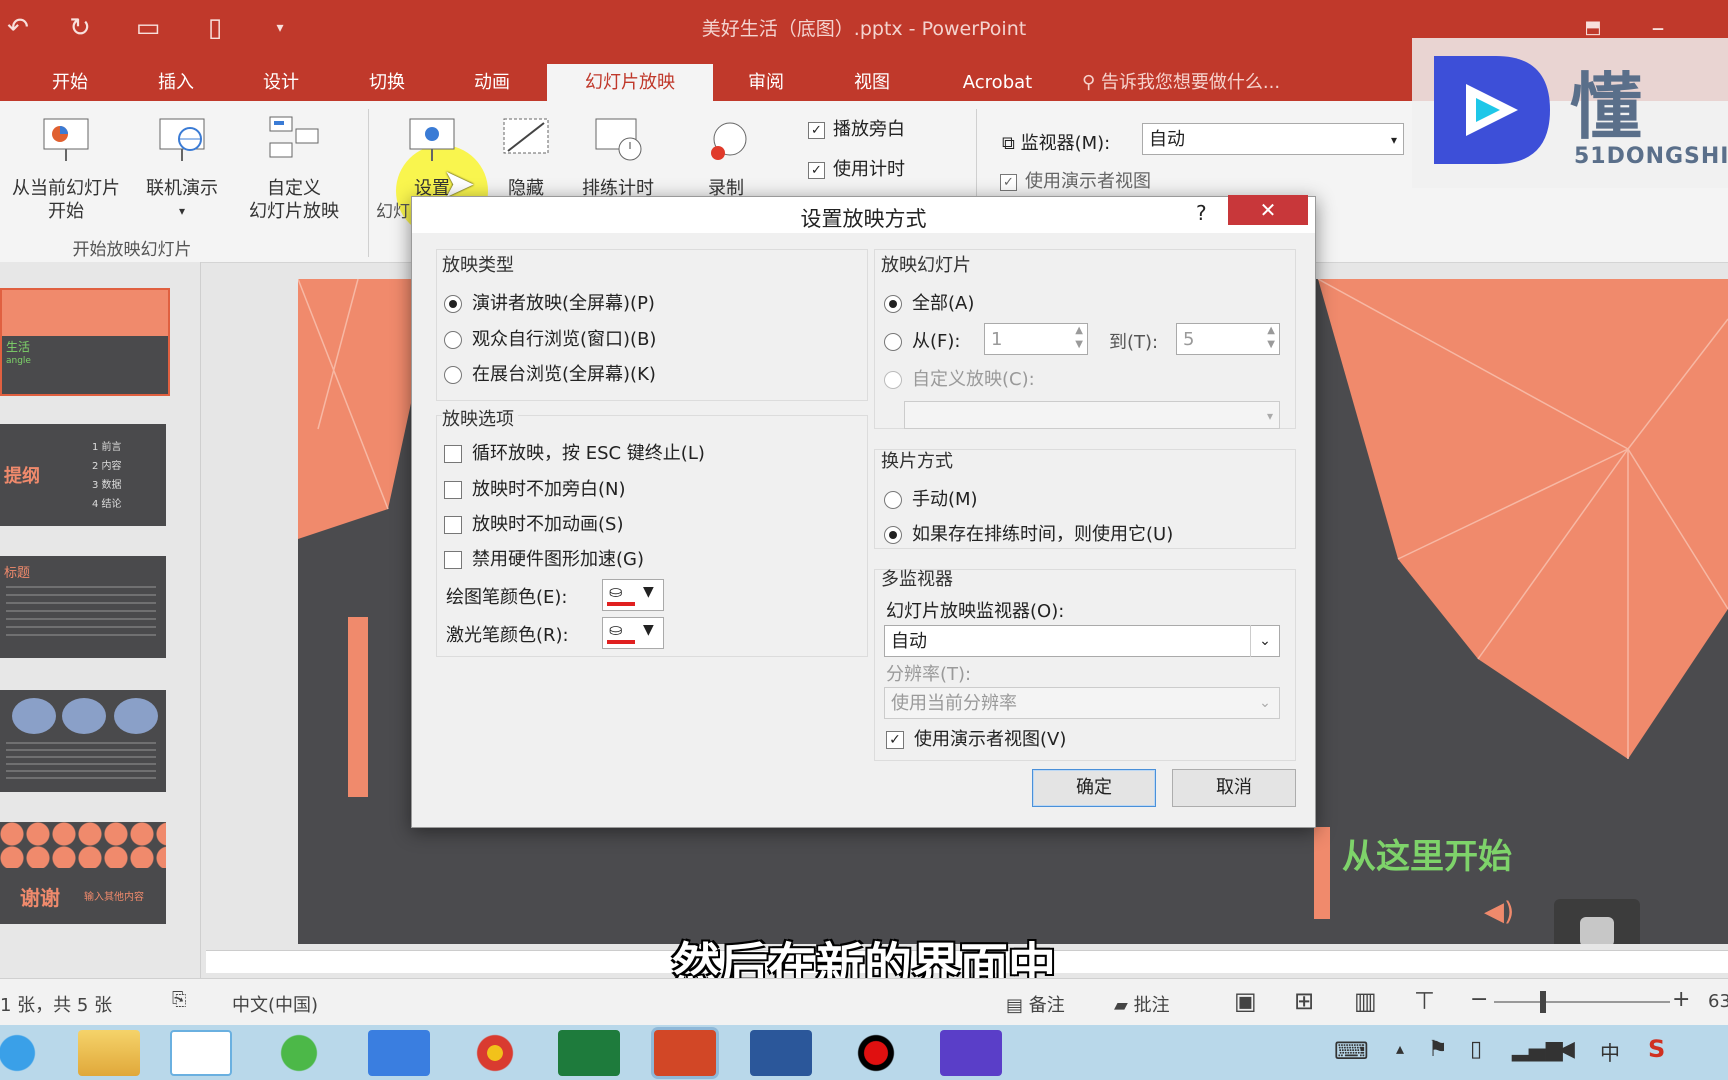 The image size is (1728, 1080). What do you see at coordinates (618, 157) in the screenshot?
I see `rehearse-button: 排练计时` at bounding box center [618, 157].